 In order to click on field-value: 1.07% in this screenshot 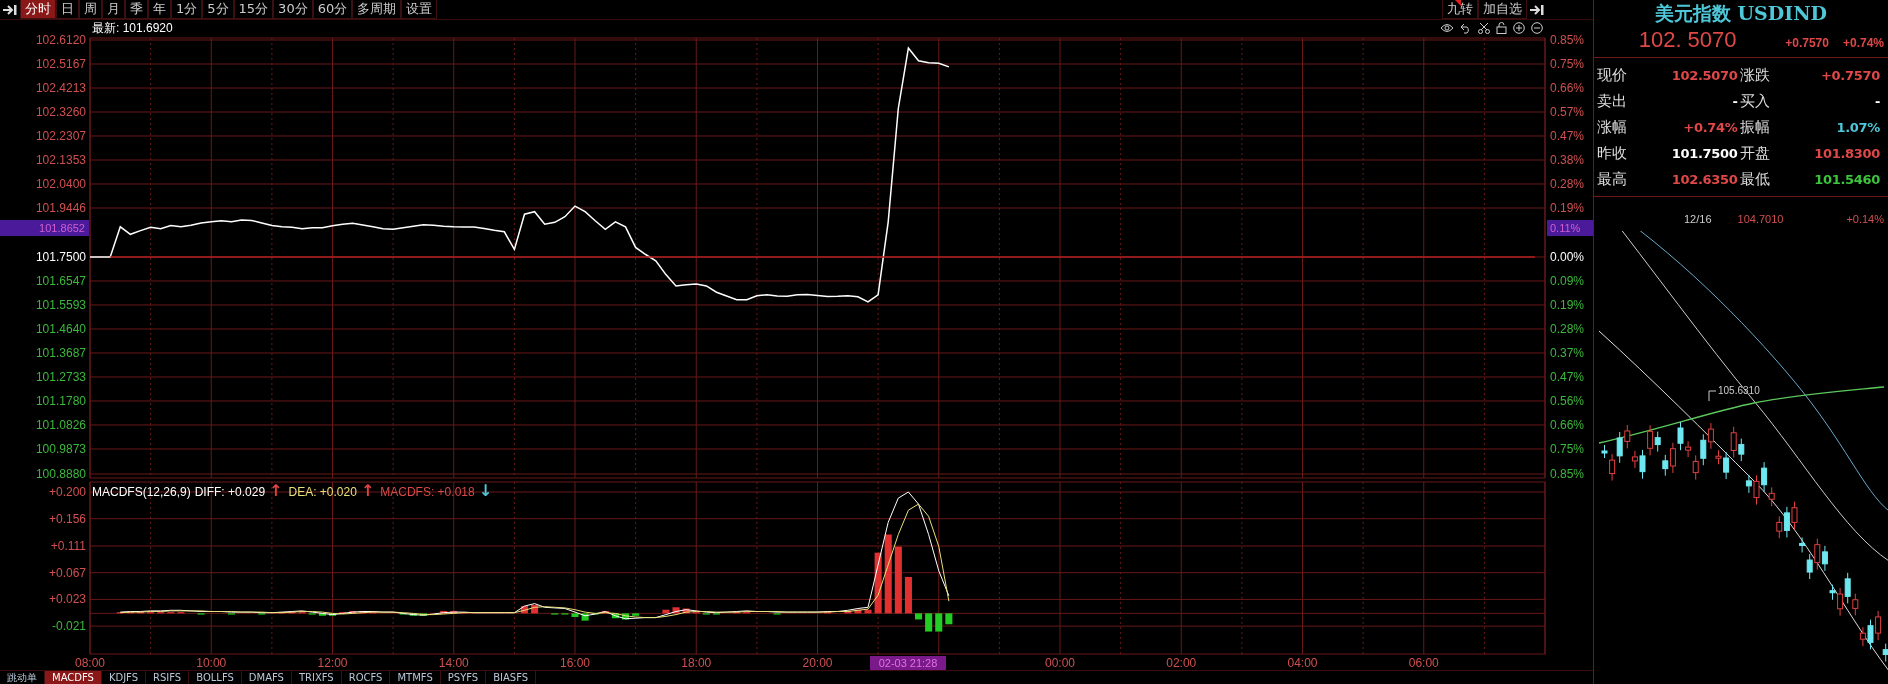, I will do `click(1858, 127)`.